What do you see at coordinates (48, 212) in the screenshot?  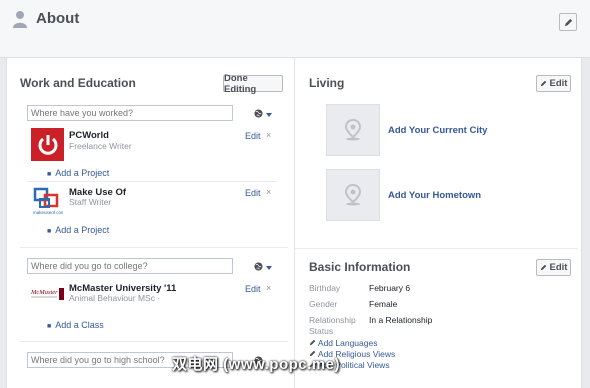 I see `makeuseof-logo-text: makeuseof.com` at bounding box center [48, 212].